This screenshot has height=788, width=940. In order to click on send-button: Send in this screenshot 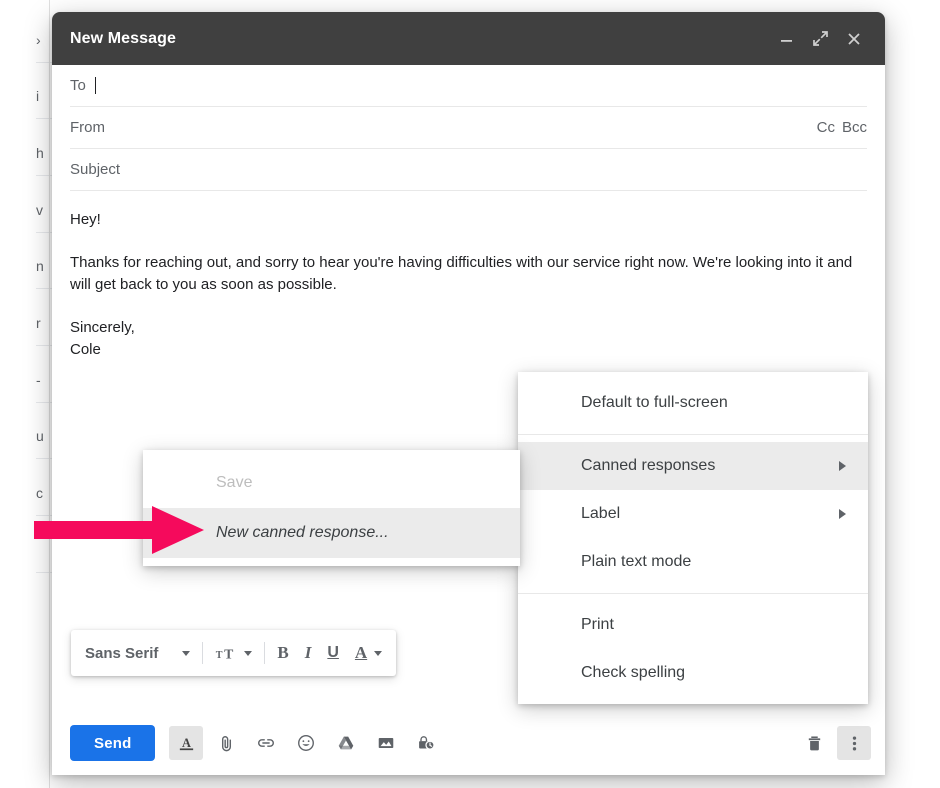, I will do `click(113, 743)`.